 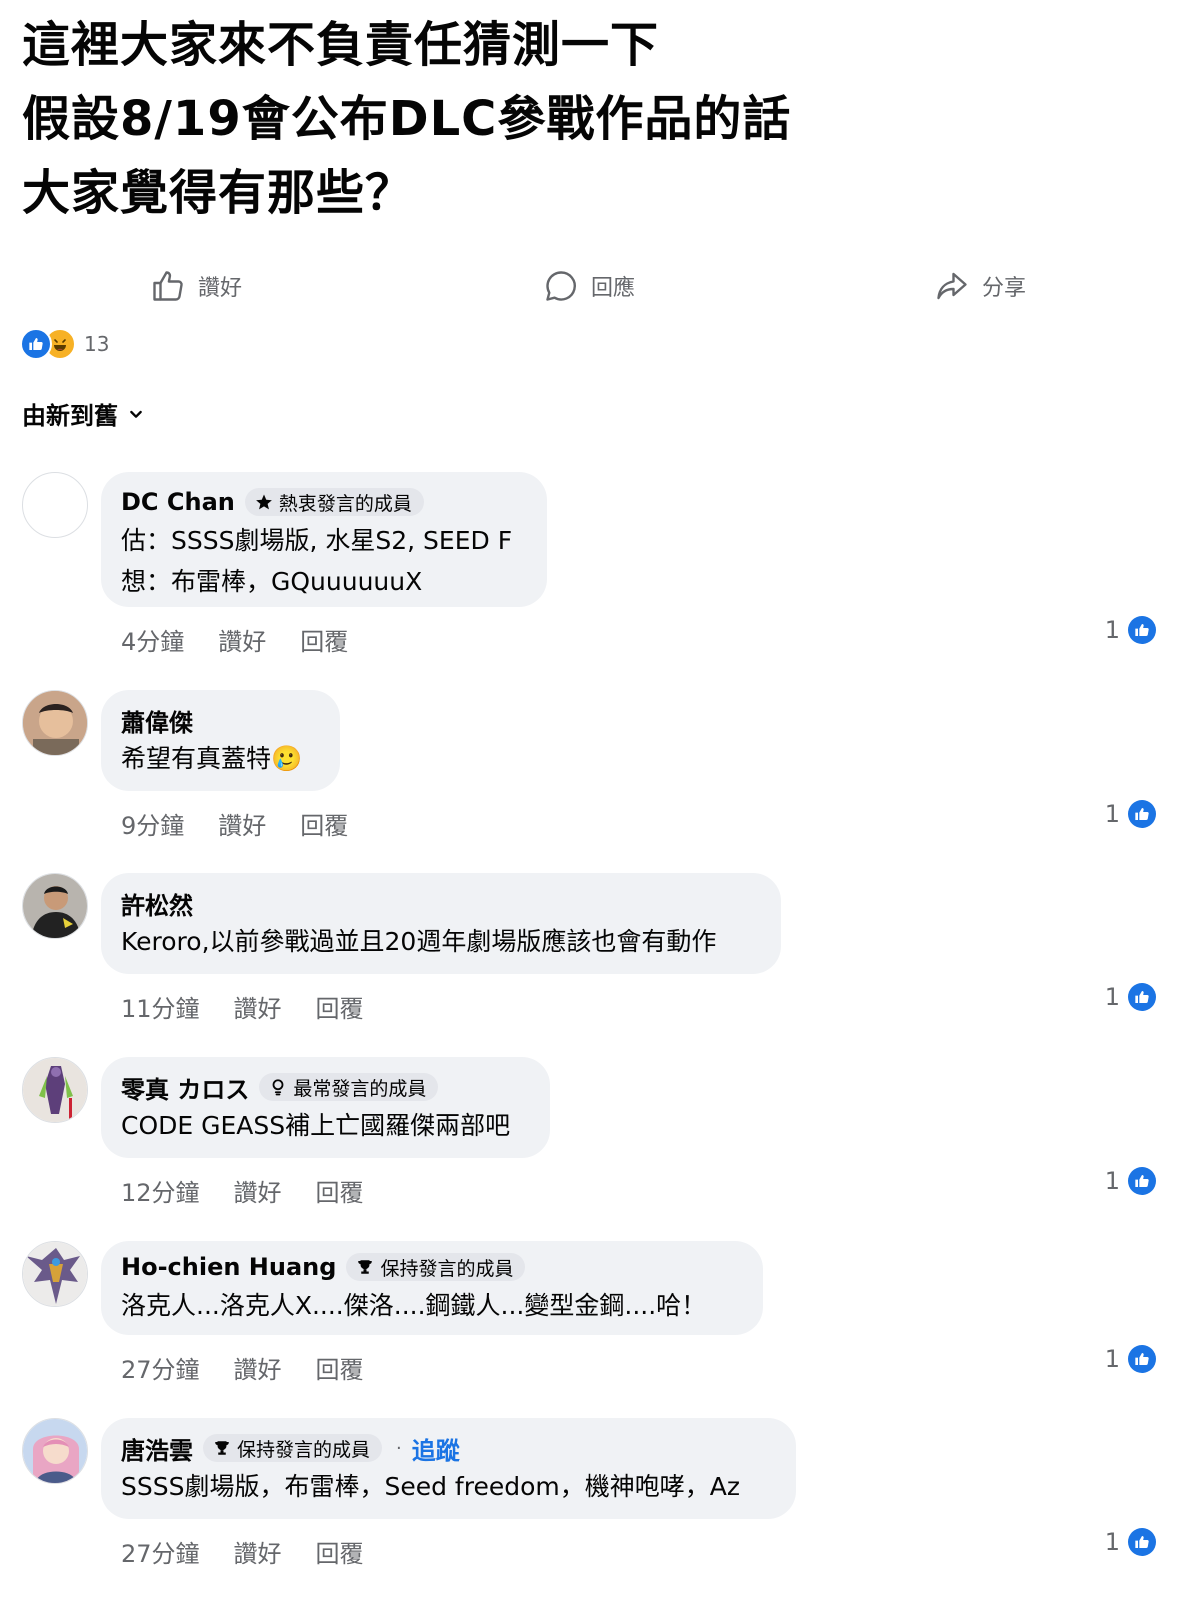 What do you see at coordinates (70, 416) in the screenshot?
I see `sort-label: 由新到舊` at bounding box center [70, 416].